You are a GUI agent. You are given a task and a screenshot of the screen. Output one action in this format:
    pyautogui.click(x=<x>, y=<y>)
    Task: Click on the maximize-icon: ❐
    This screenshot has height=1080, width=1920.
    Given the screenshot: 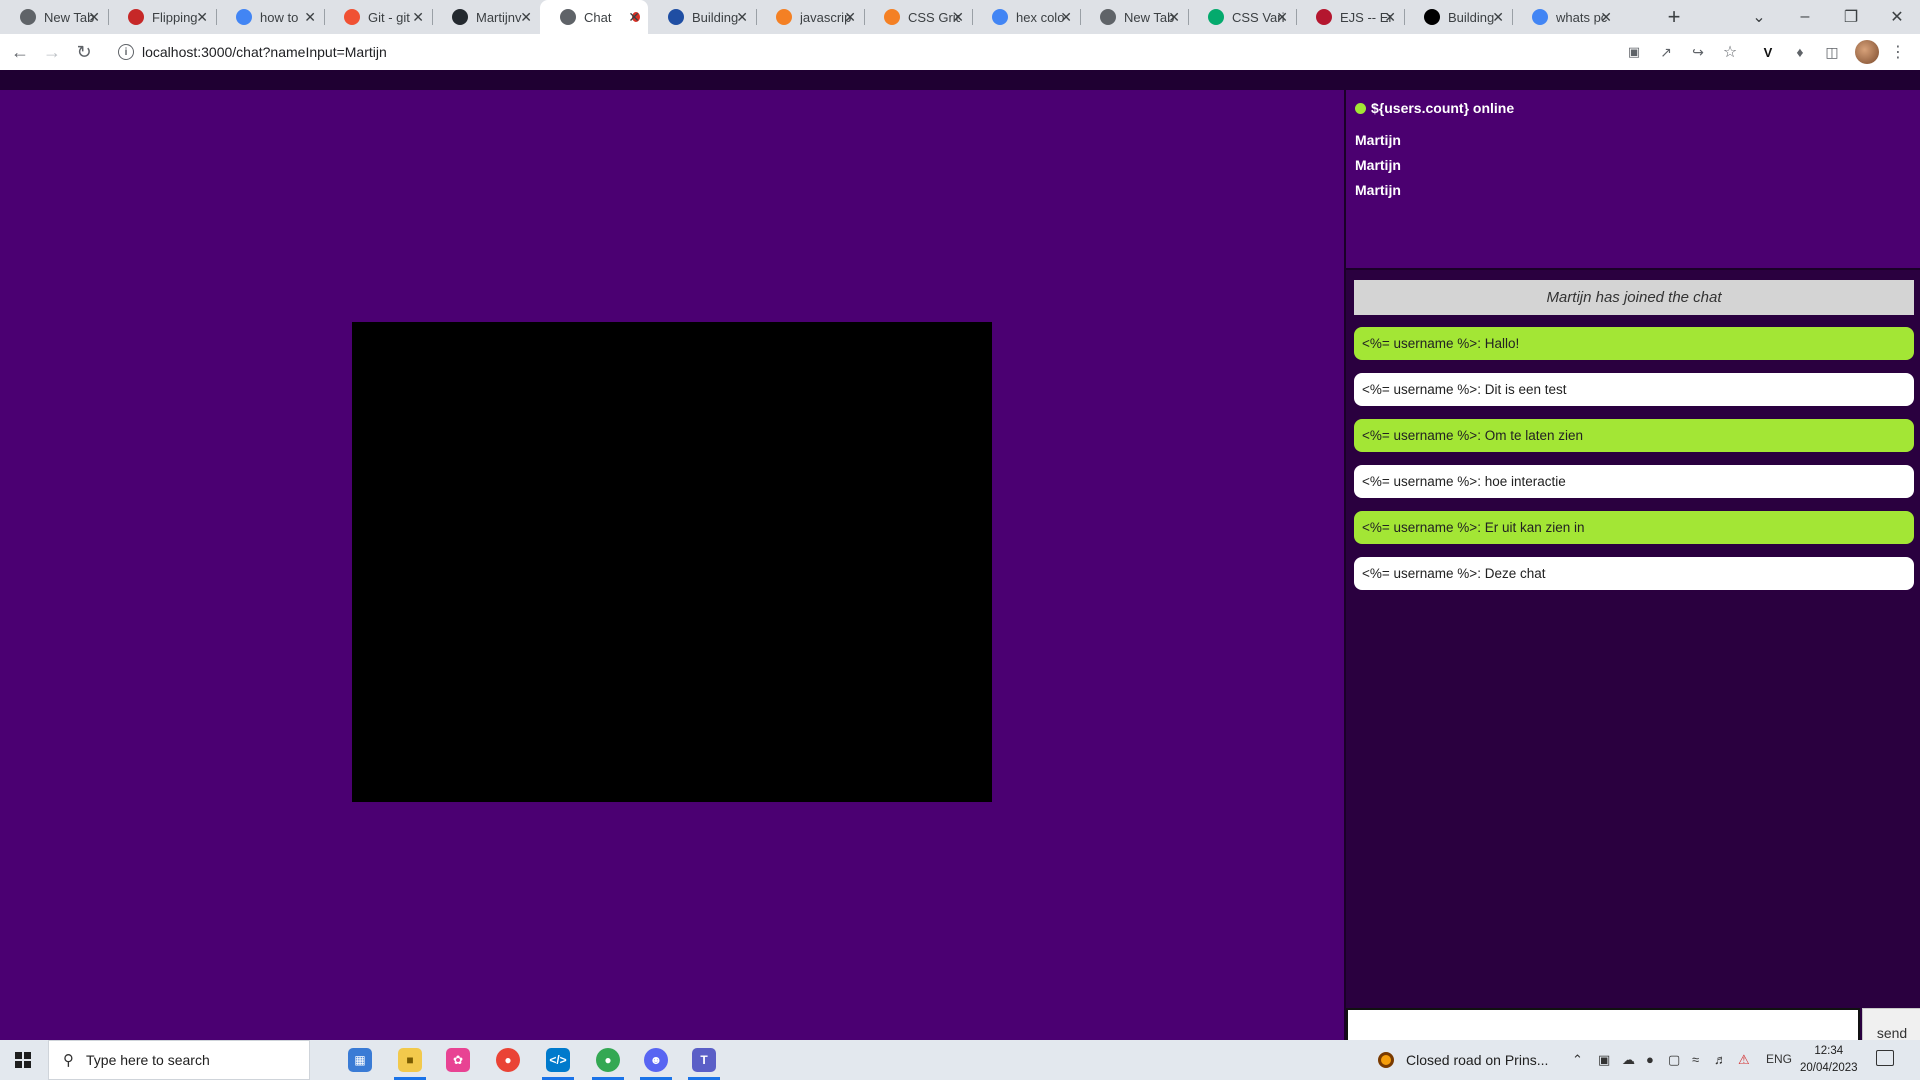 What is the action you would take?
    pyautogui.click(x=1851, y=17)
    